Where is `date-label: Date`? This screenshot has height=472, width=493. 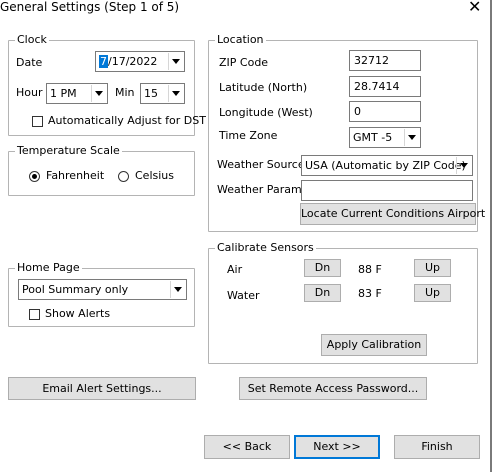 date-label: Date is located at coordinates (29, 62).